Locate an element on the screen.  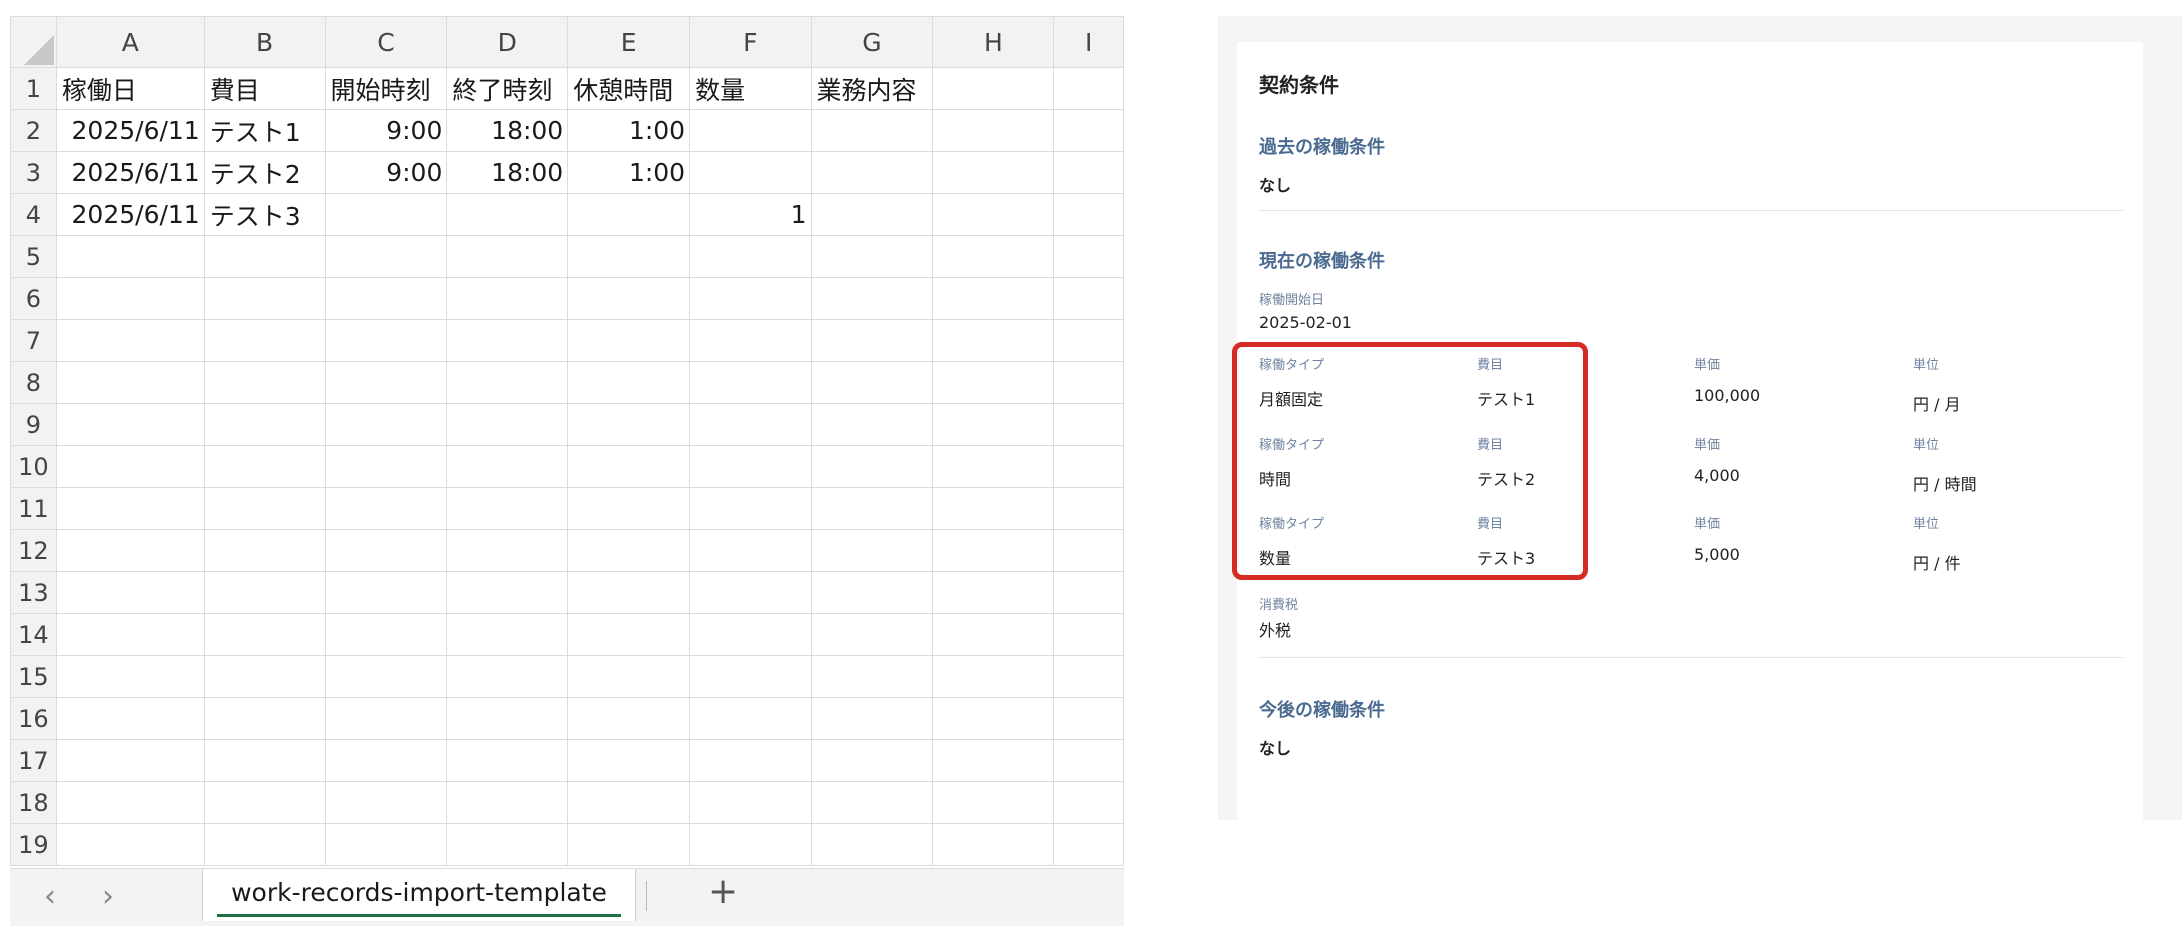
cell: 休憩時間 is located at coordinates (629, 88).